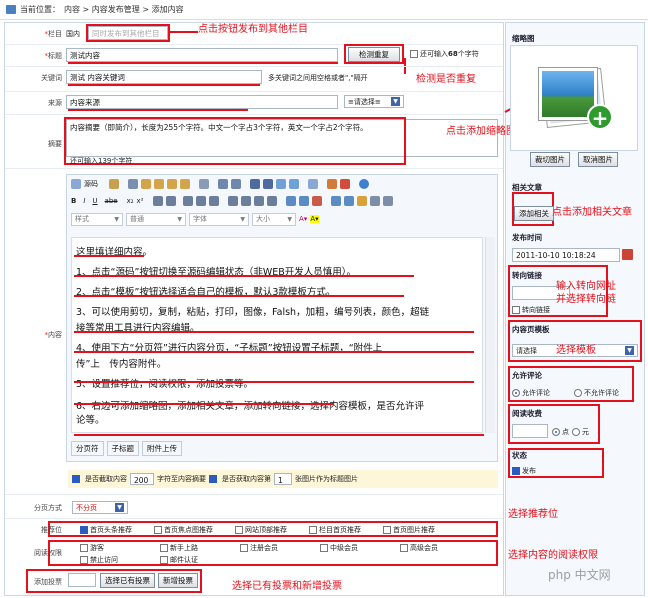 This screenshot has height=598, width=648. What do you see at coordinates (335, 200) in the screenshot?
I see `table-icon` at bounding box center [335, 200].